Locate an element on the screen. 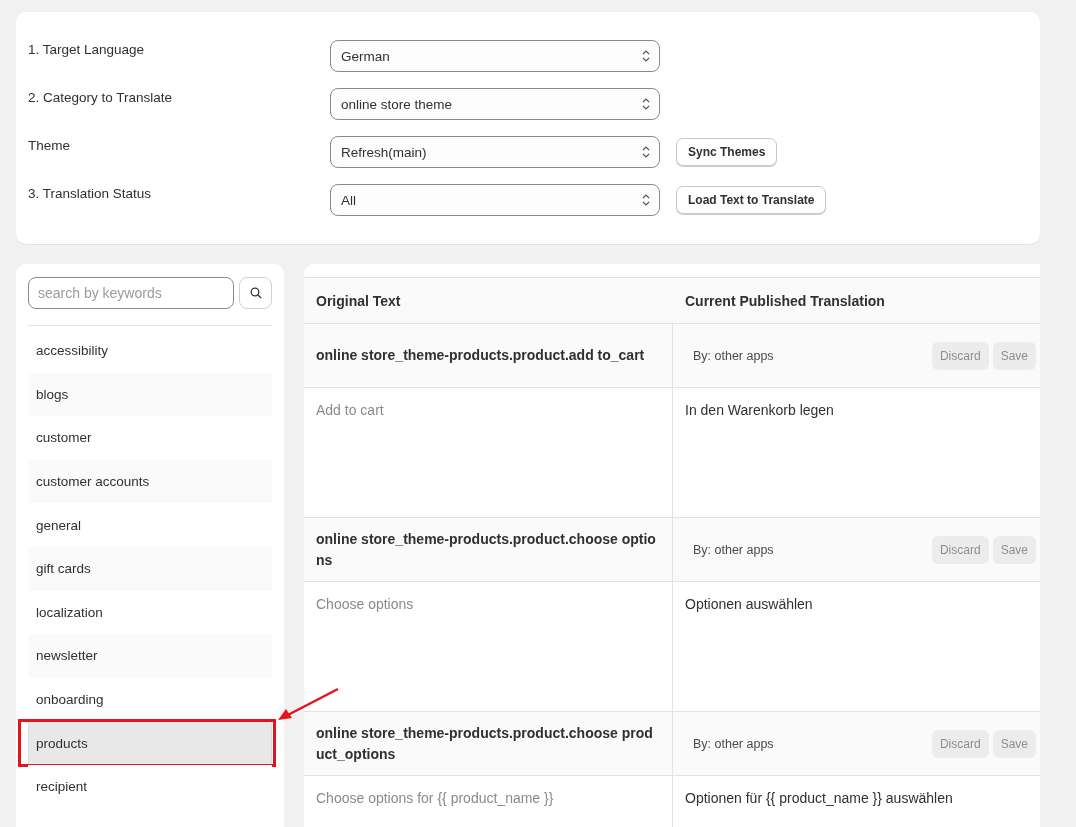  category-item: customer accounts is located at coordinates (150, 481).